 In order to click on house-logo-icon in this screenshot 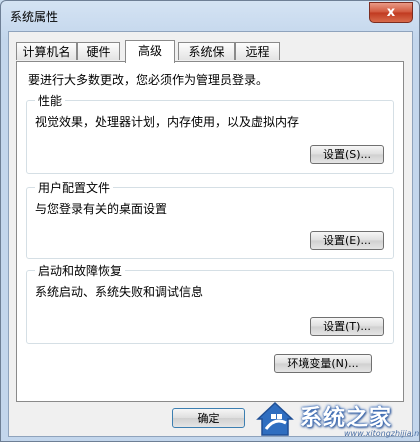, I will do `click(275, 418)`.